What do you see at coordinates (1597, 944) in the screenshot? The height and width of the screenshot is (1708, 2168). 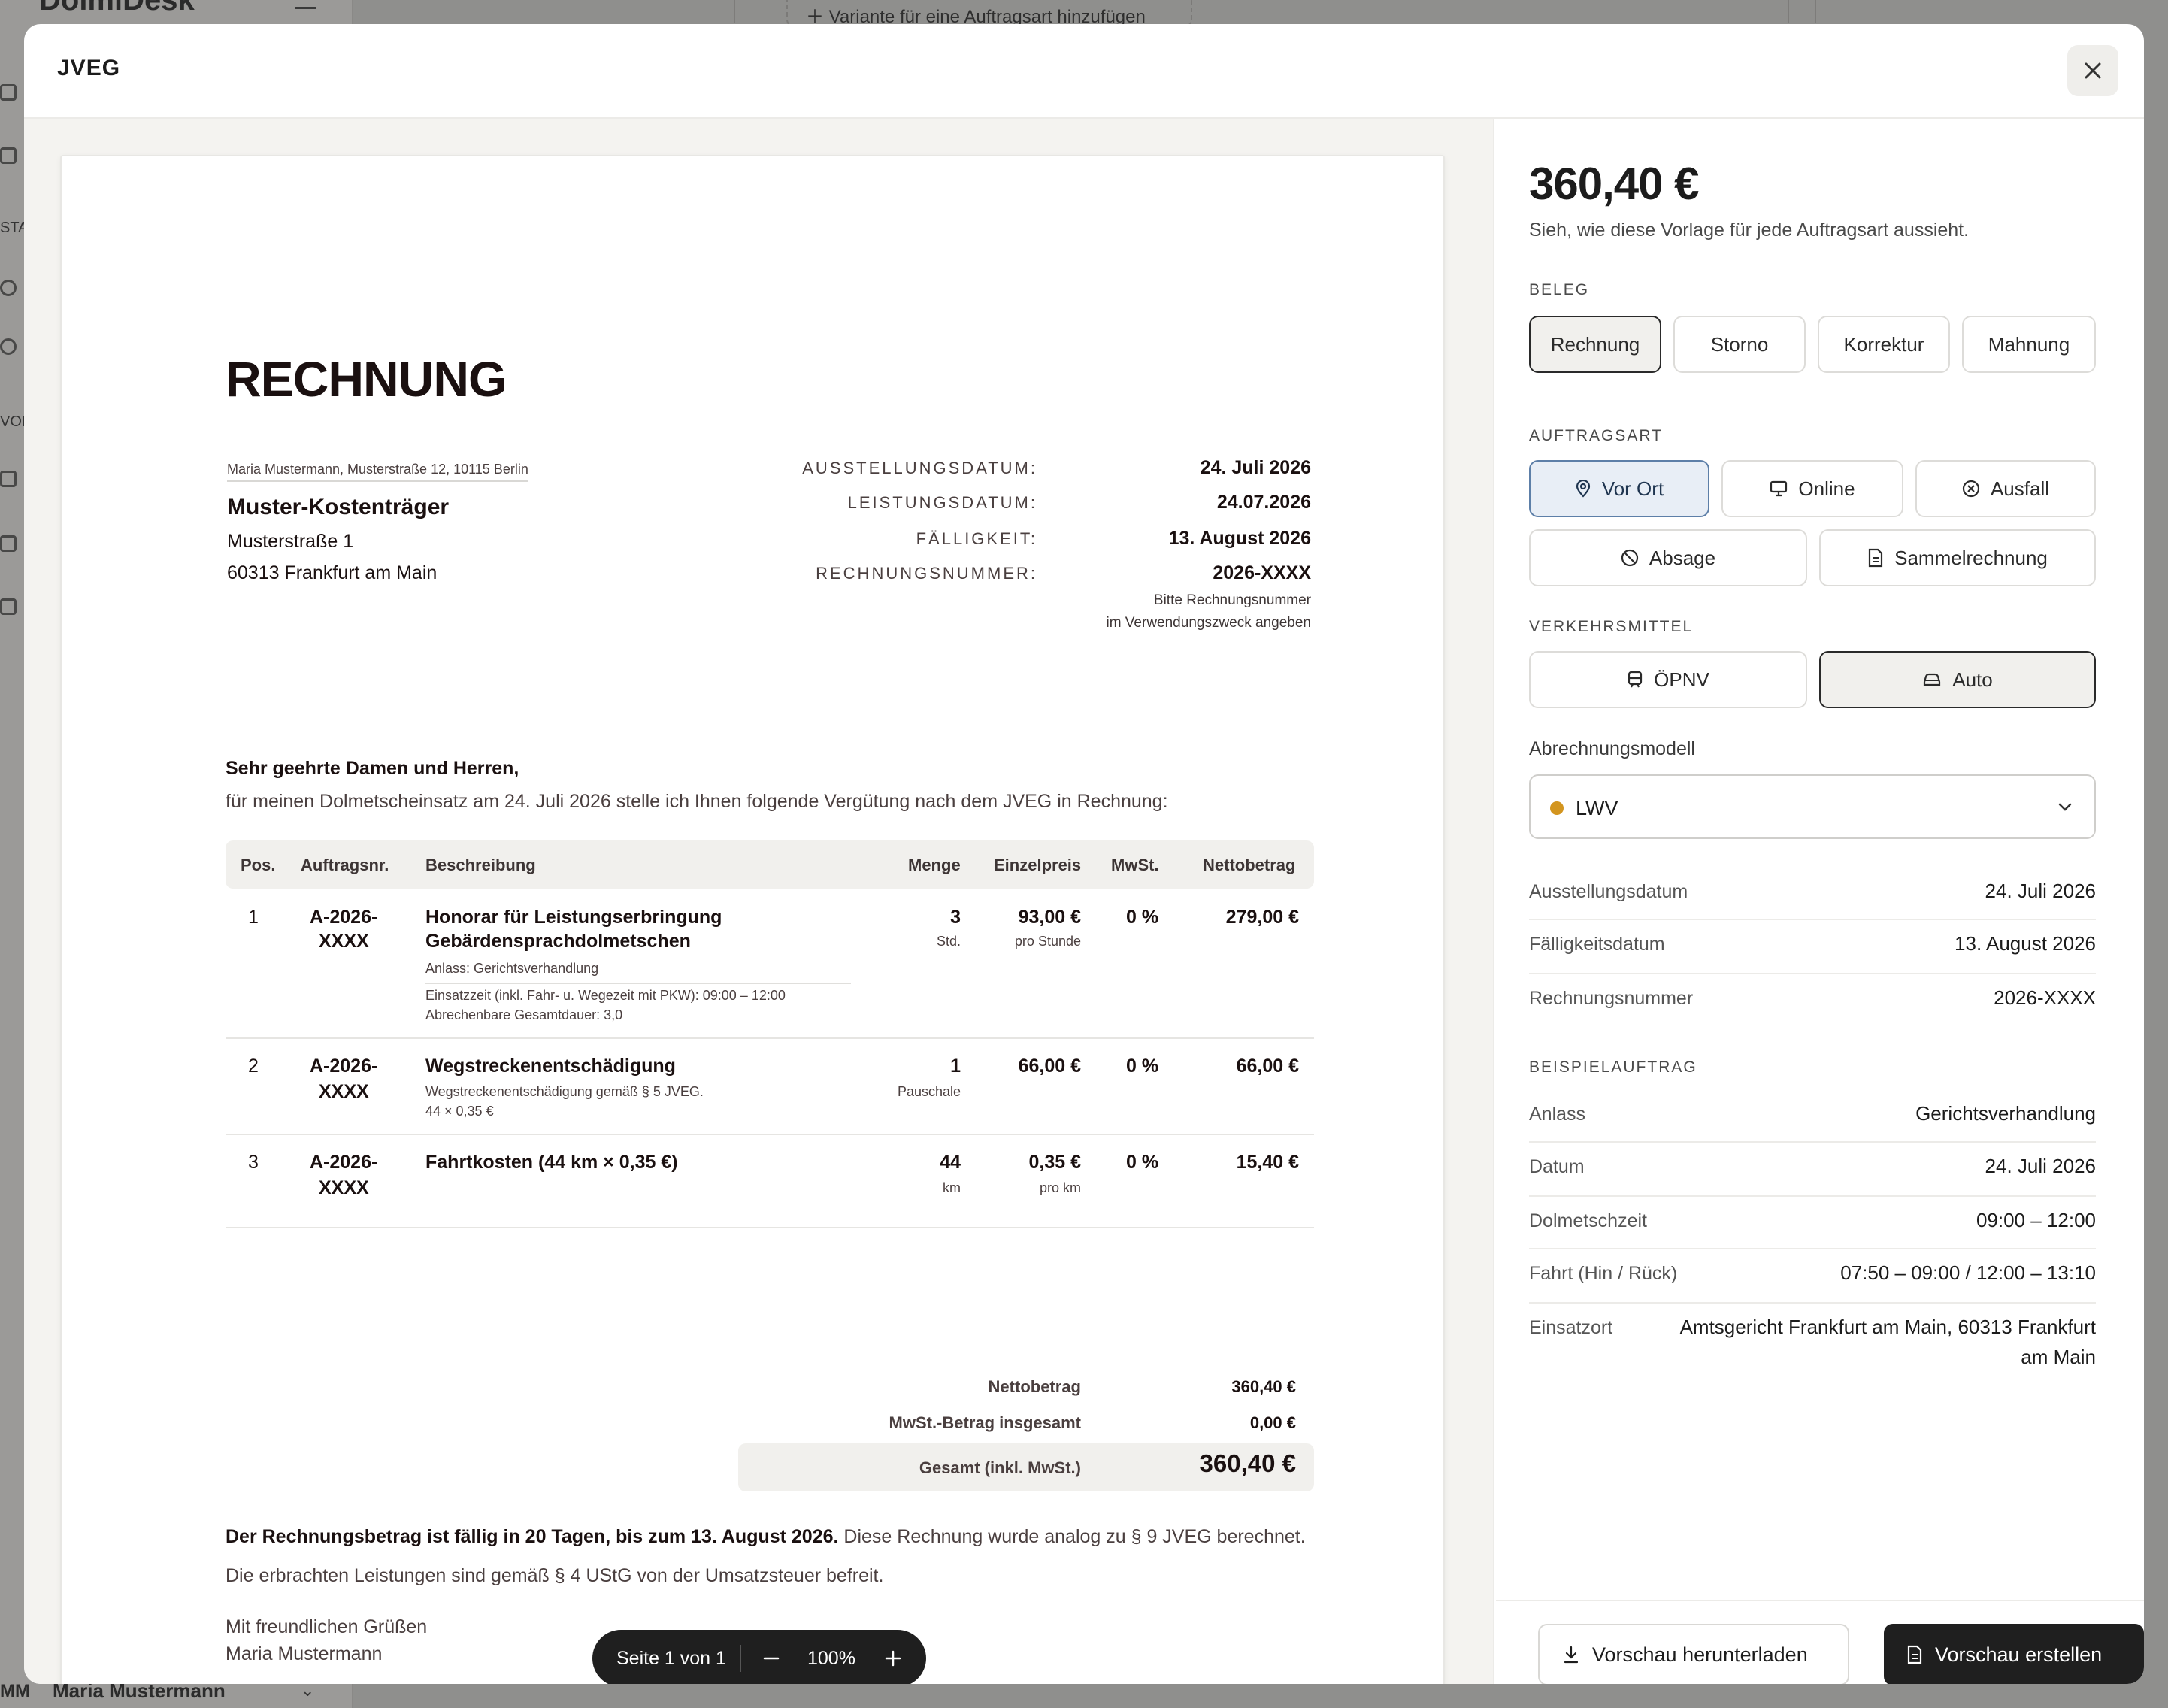 I see `detail-key: Fälligkeitsdatum` at bounding box center [1597, 944].